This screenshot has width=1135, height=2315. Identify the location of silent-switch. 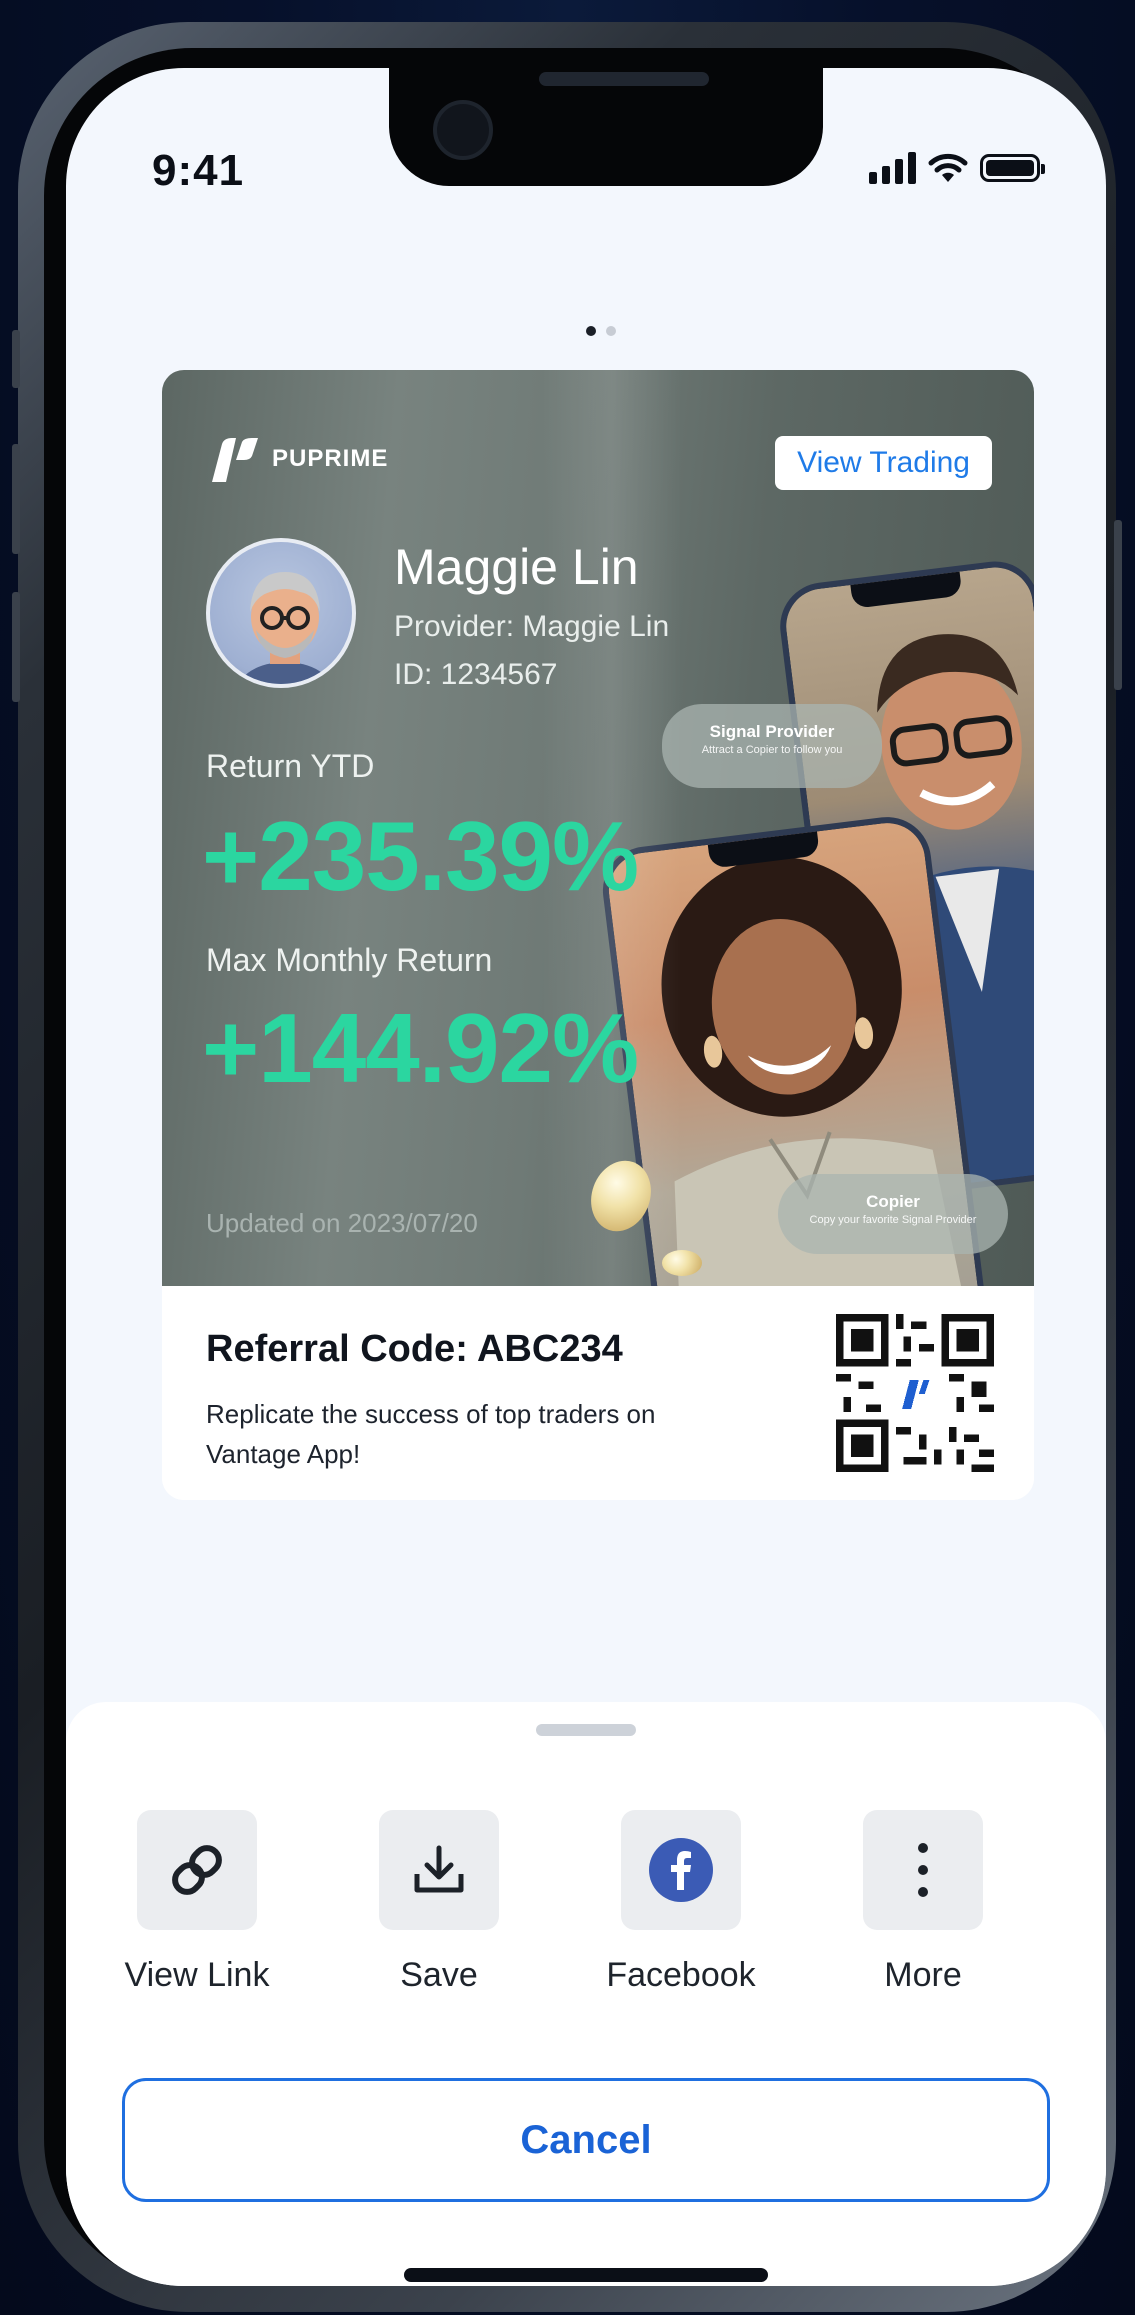
(16, 359).